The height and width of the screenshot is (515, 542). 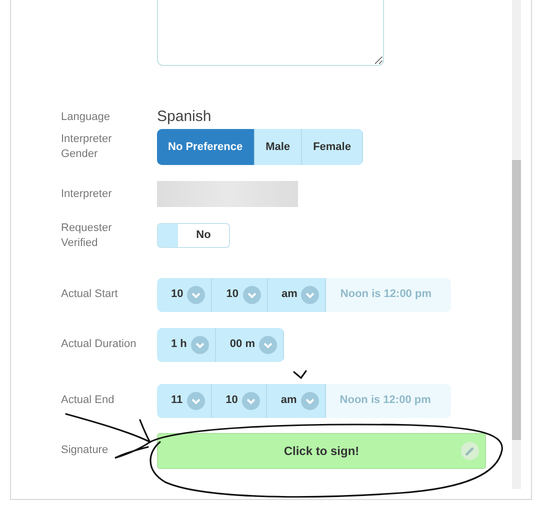 I want to click on field-label: Actual Start, so click(x=90, y=294).